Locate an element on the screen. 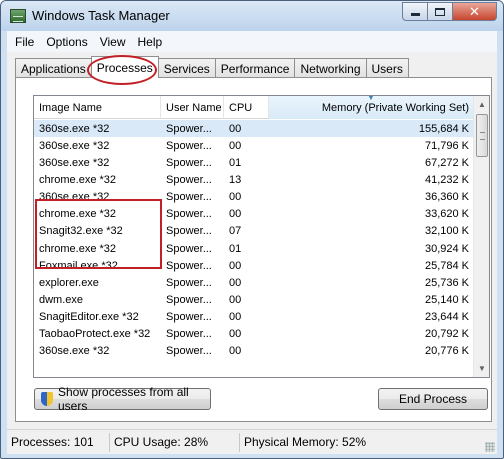 Image resolution: width=504 pixels, height=459 pixels. close-button: ✕ is located at coordinates (475, 11).